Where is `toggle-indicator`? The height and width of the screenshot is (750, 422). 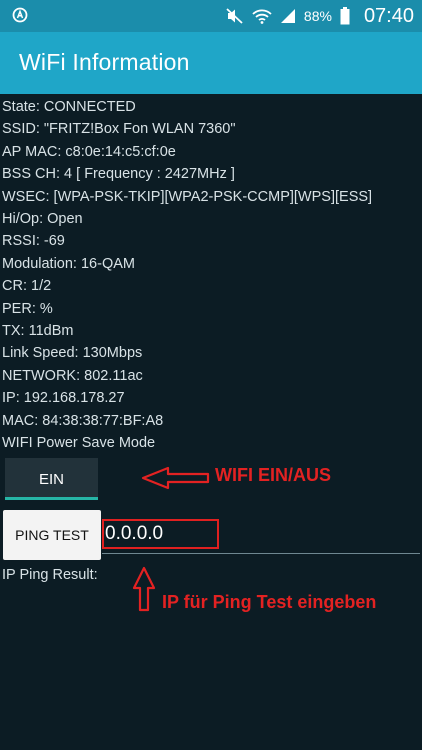
toggle-indicator is located at coordinates (51, 498).